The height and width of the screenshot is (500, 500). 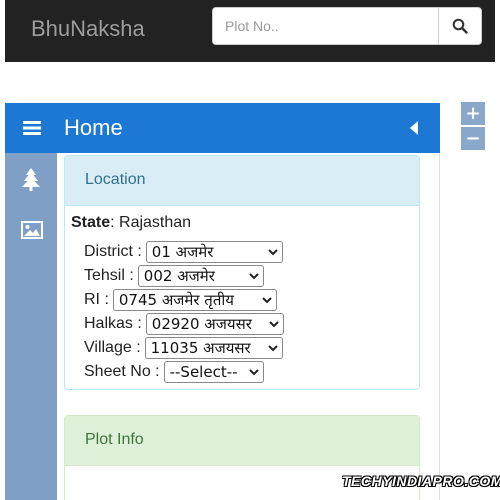 I want to click on plot-search, so click(x=347, y=26).